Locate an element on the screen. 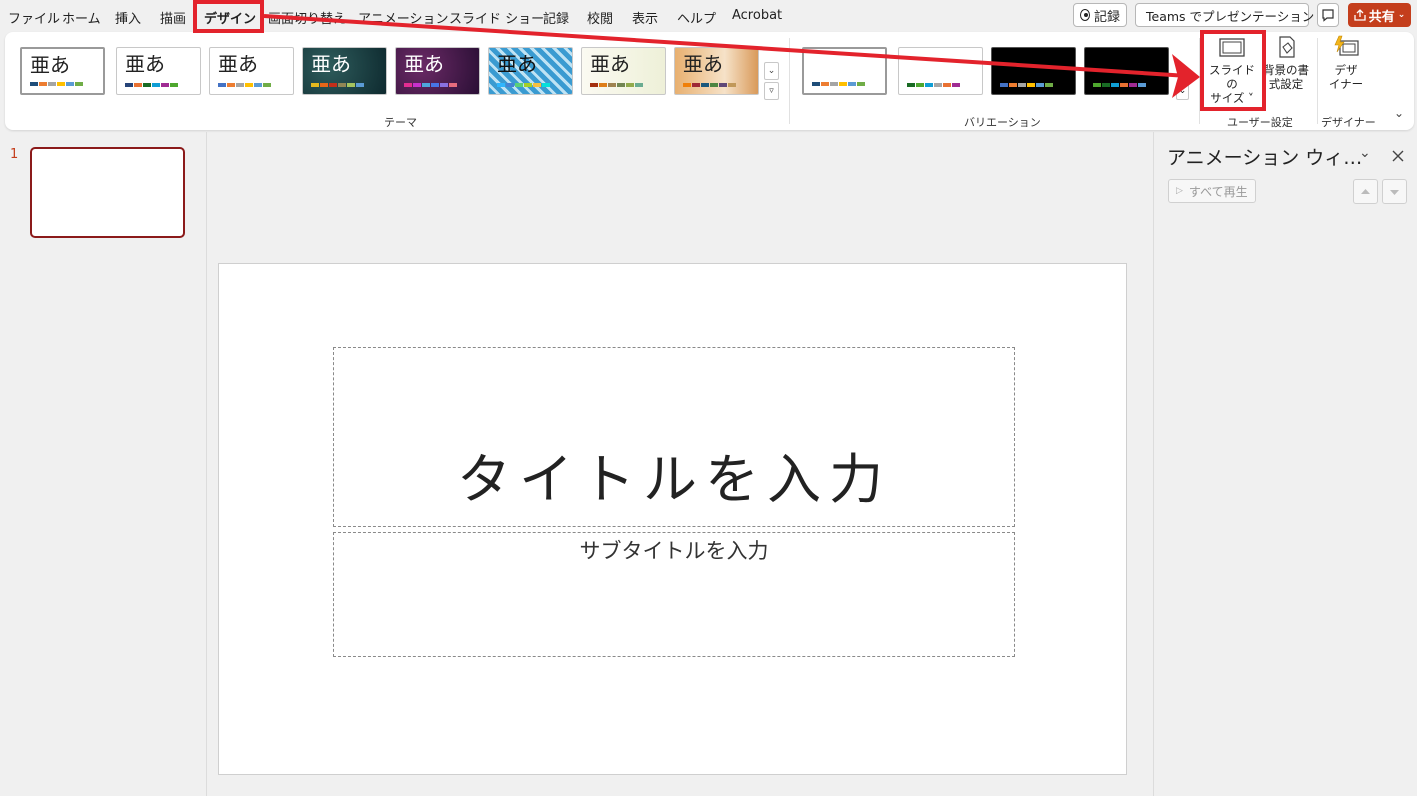 The image size is (1417, 796). close-icon is located at coordinates (1398, 156).